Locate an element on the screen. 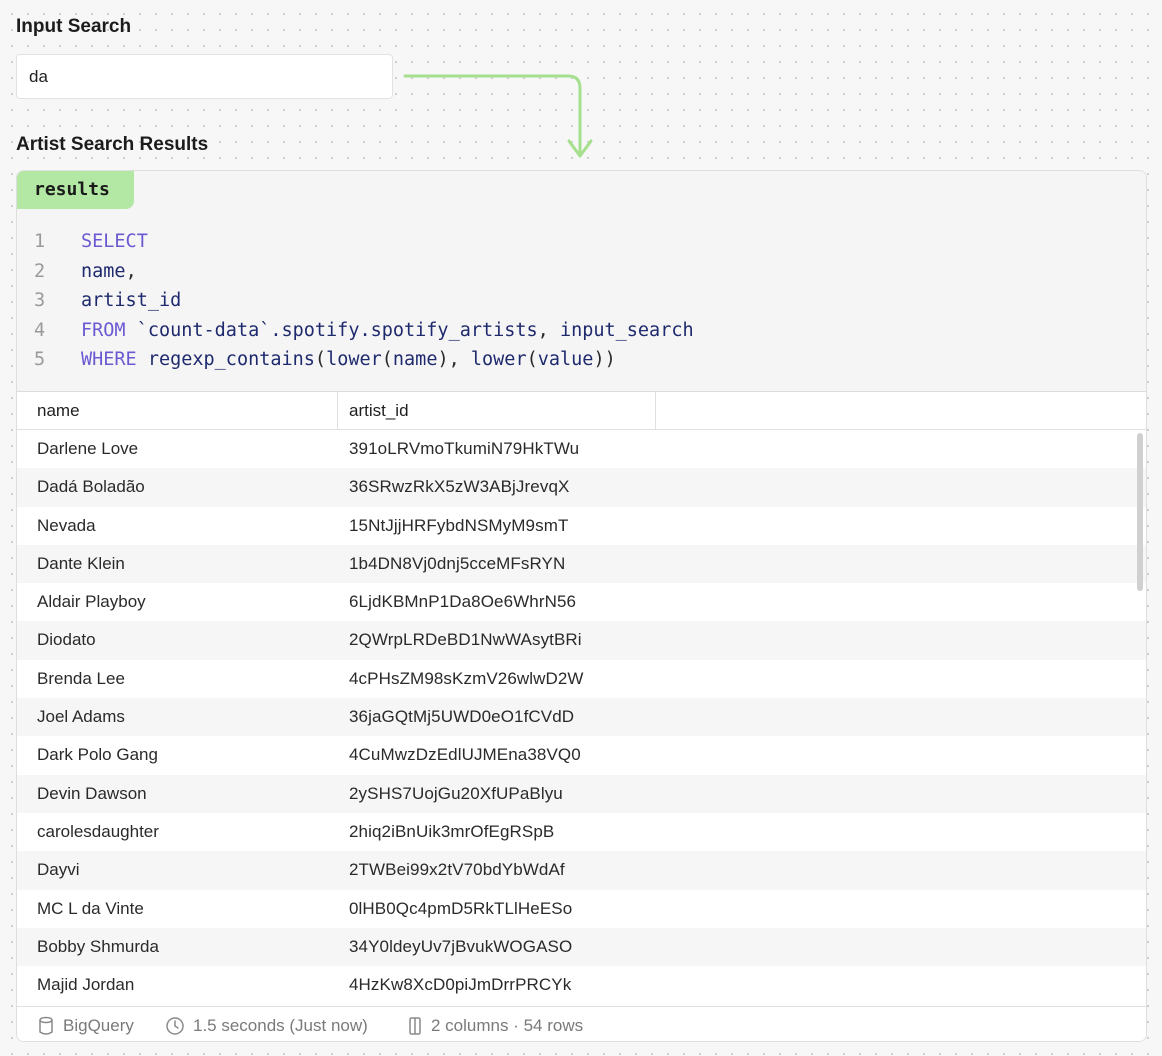 The width and height of the screenshot is (1162, 1056). cell-artist-id: 36jaGQtMj5UWD0eO1fCVdD is located at coordinates (462, 717).